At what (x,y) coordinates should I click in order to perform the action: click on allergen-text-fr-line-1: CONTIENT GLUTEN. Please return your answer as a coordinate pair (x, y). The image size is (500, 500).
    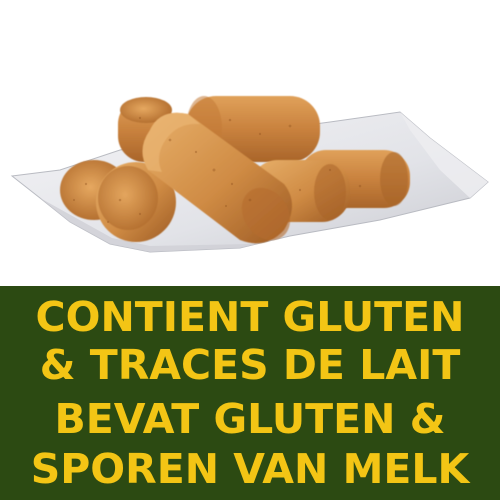
    Looking at the image, I should click on (250, 317).